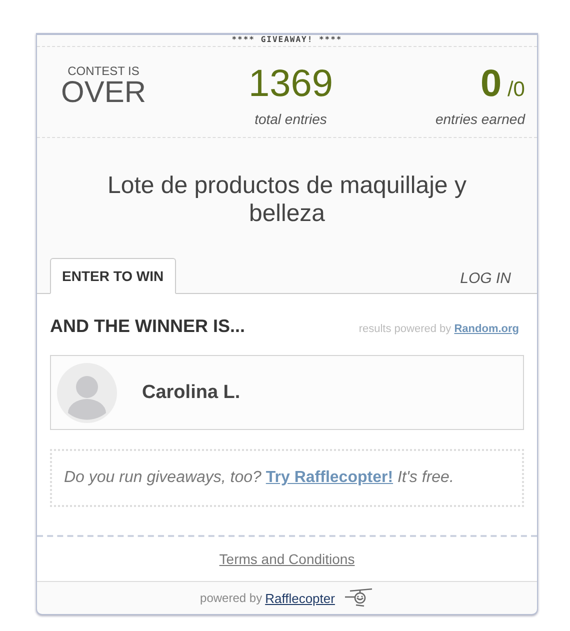  I want to click on stat-caption: entries earned, so click(480, 119).